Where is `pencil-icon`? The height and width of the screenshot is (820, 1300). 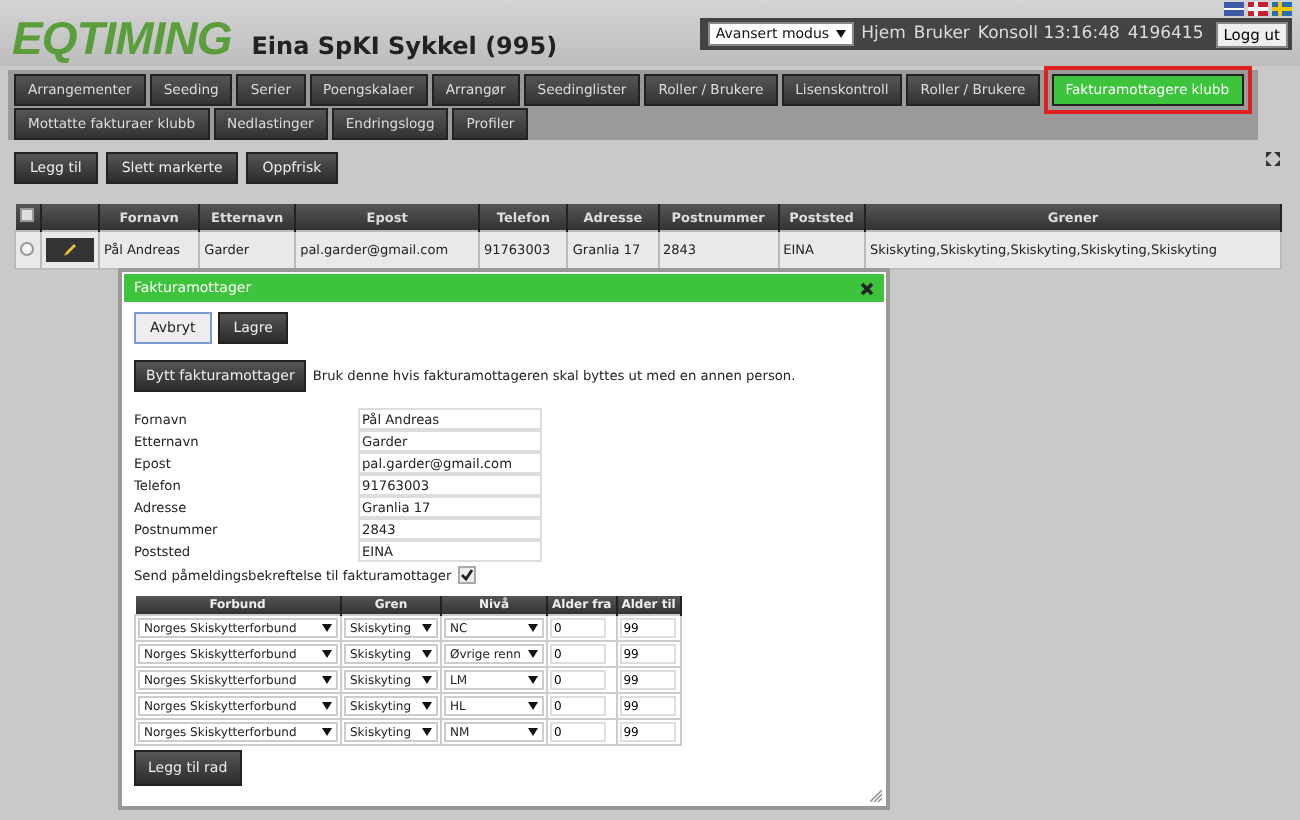 pencil-icon is located at coordinates (70, 250).